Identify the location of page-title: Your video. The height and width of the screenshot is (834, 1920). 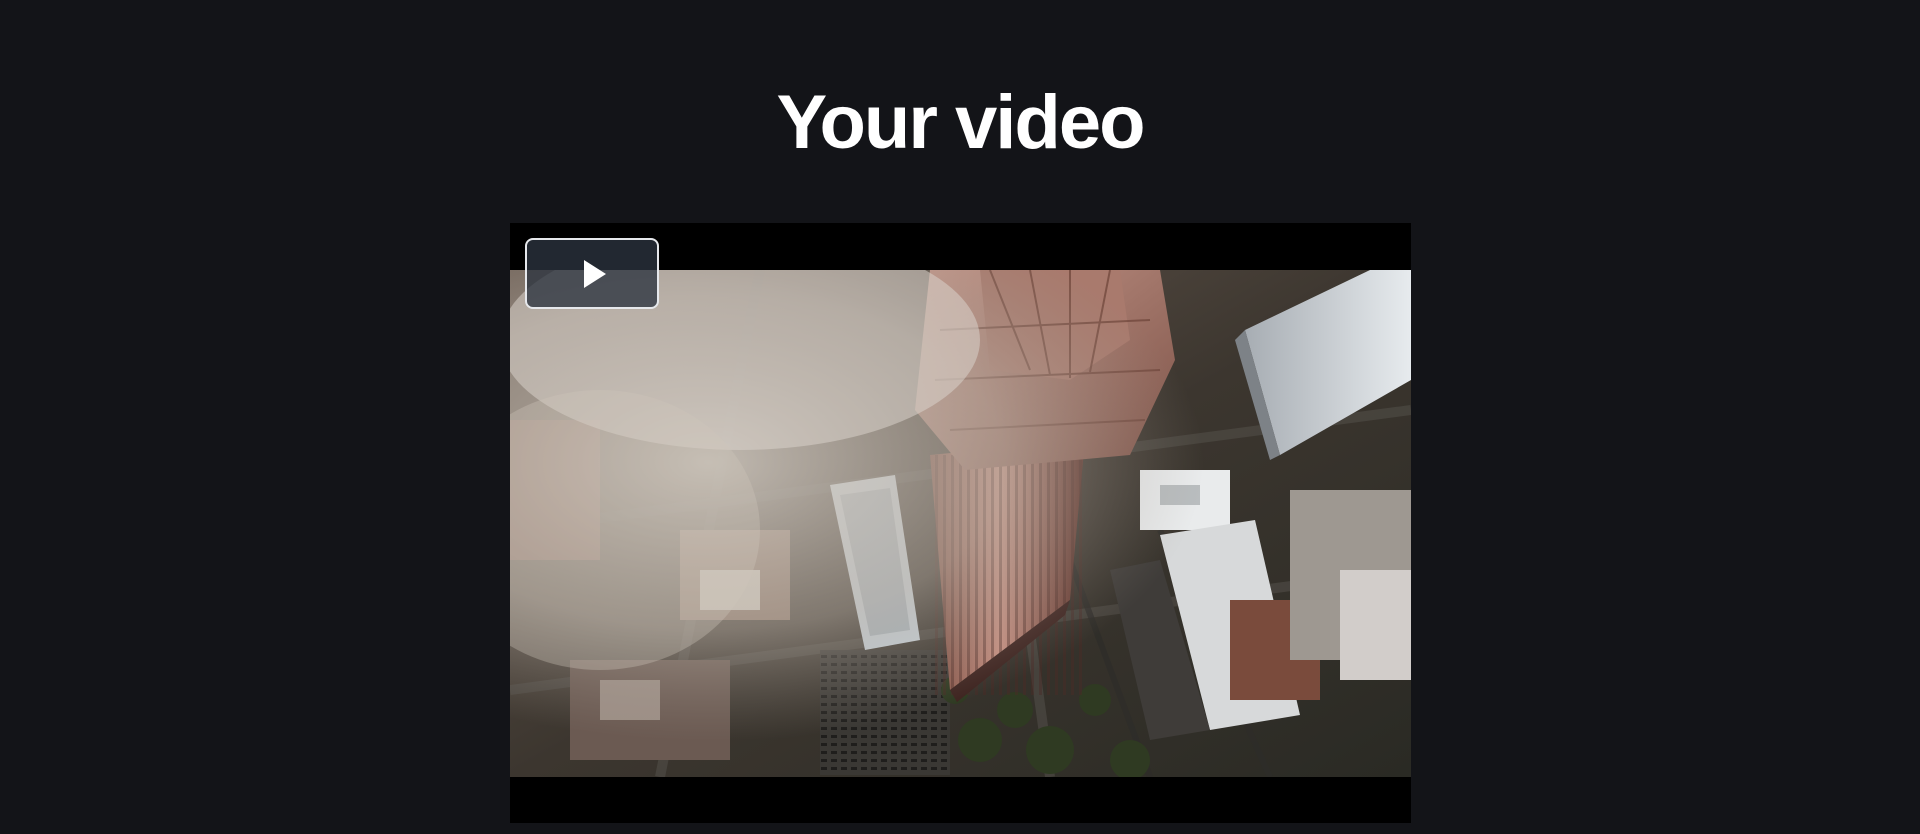
(960, 122).